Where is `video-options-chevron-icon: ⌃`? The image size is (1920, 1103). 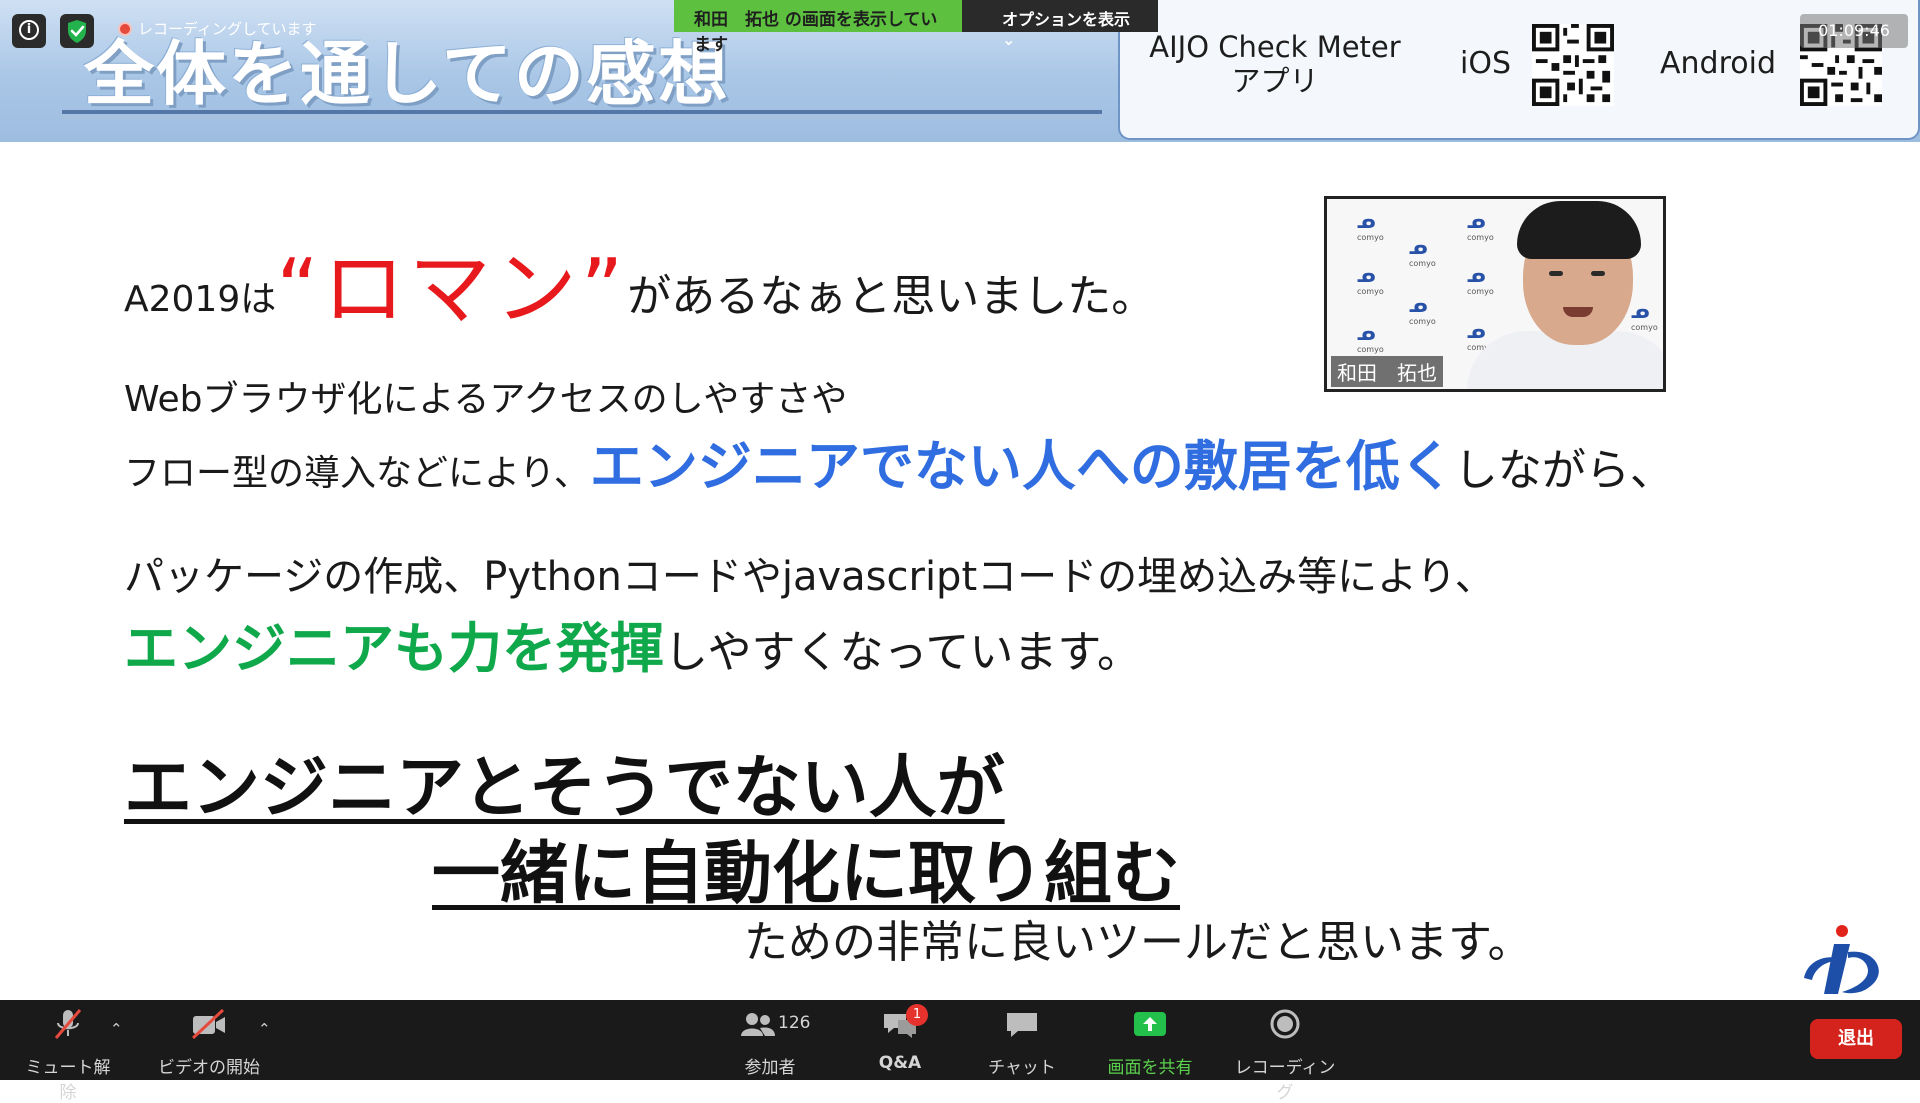 video-options-chevron-icon: ⌃ is located at coordinates (264, 1029).